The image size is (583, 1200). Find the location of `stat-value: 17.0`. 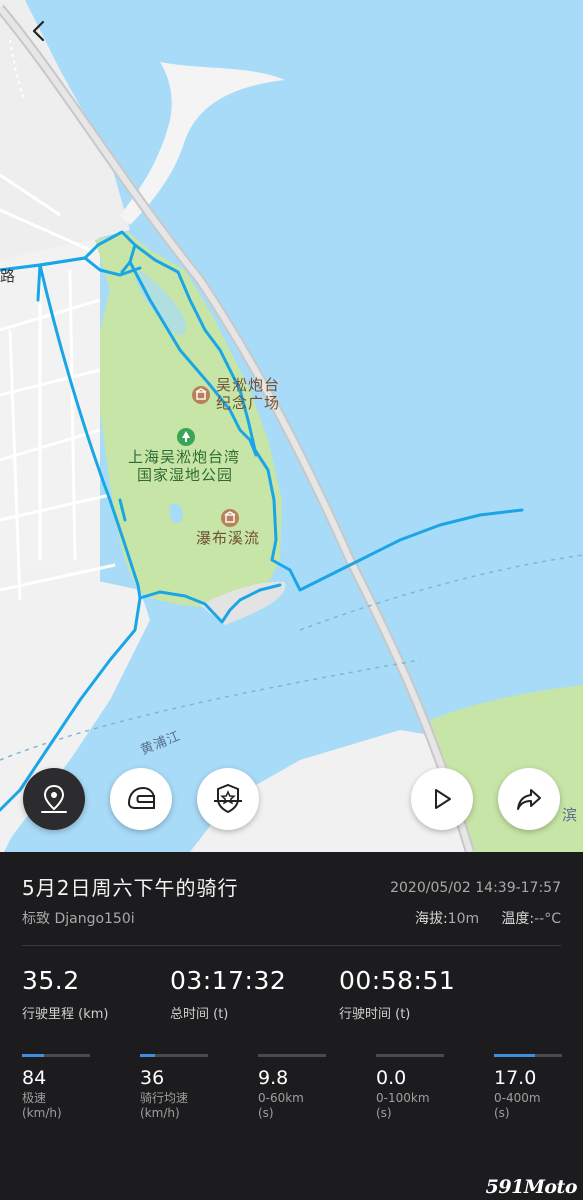

stat-value: 17.0 is located at coordinates (515, 1078).